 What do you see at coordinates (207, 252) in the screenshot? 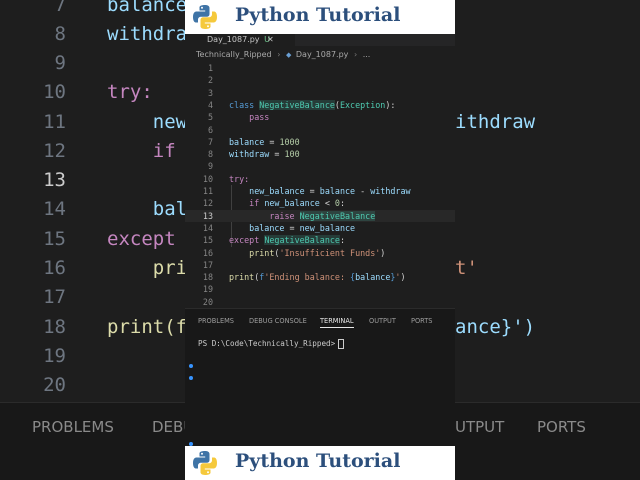
I see `line-number: 16` at bounding box center [207, 252].